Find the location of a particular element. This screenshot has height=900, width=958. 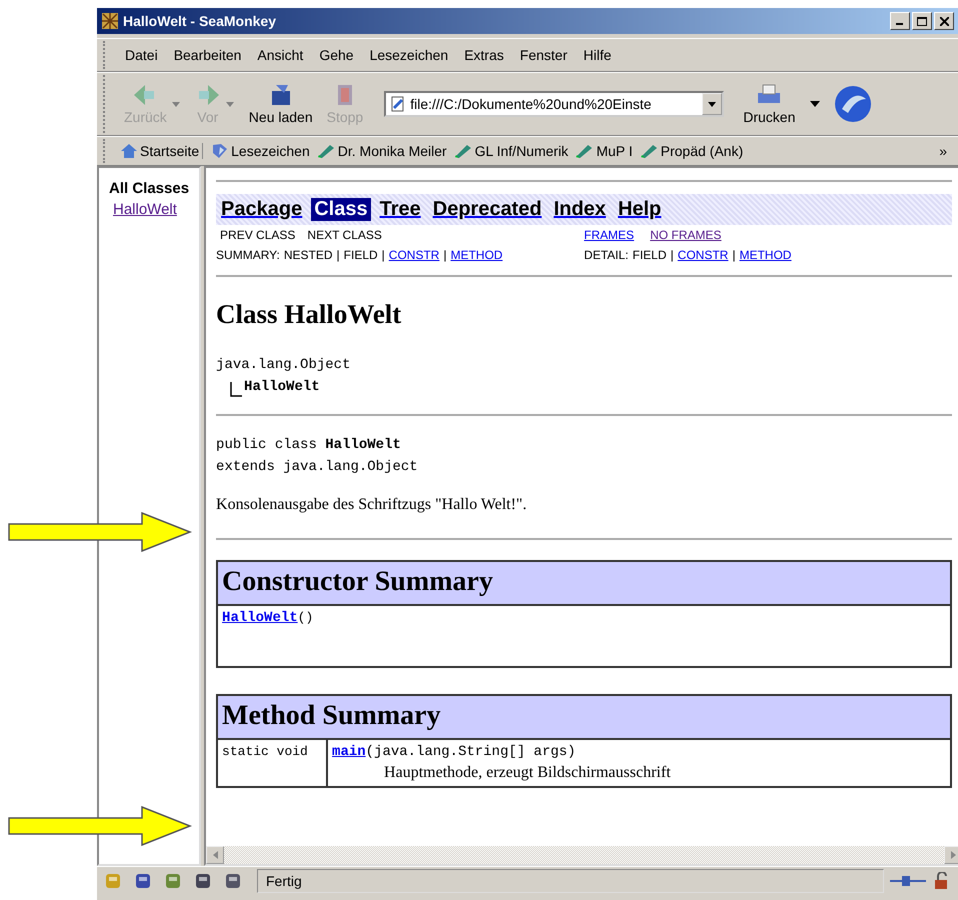

table-heading: Constructor Summary is located at coordinates (584, 583).